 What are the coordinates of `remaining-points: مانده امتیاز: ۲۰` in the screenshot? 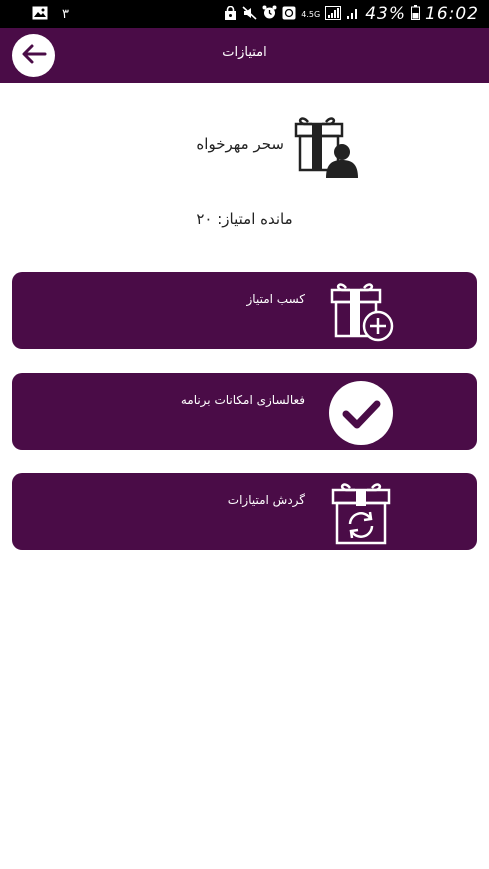 It's located at (244, 219).